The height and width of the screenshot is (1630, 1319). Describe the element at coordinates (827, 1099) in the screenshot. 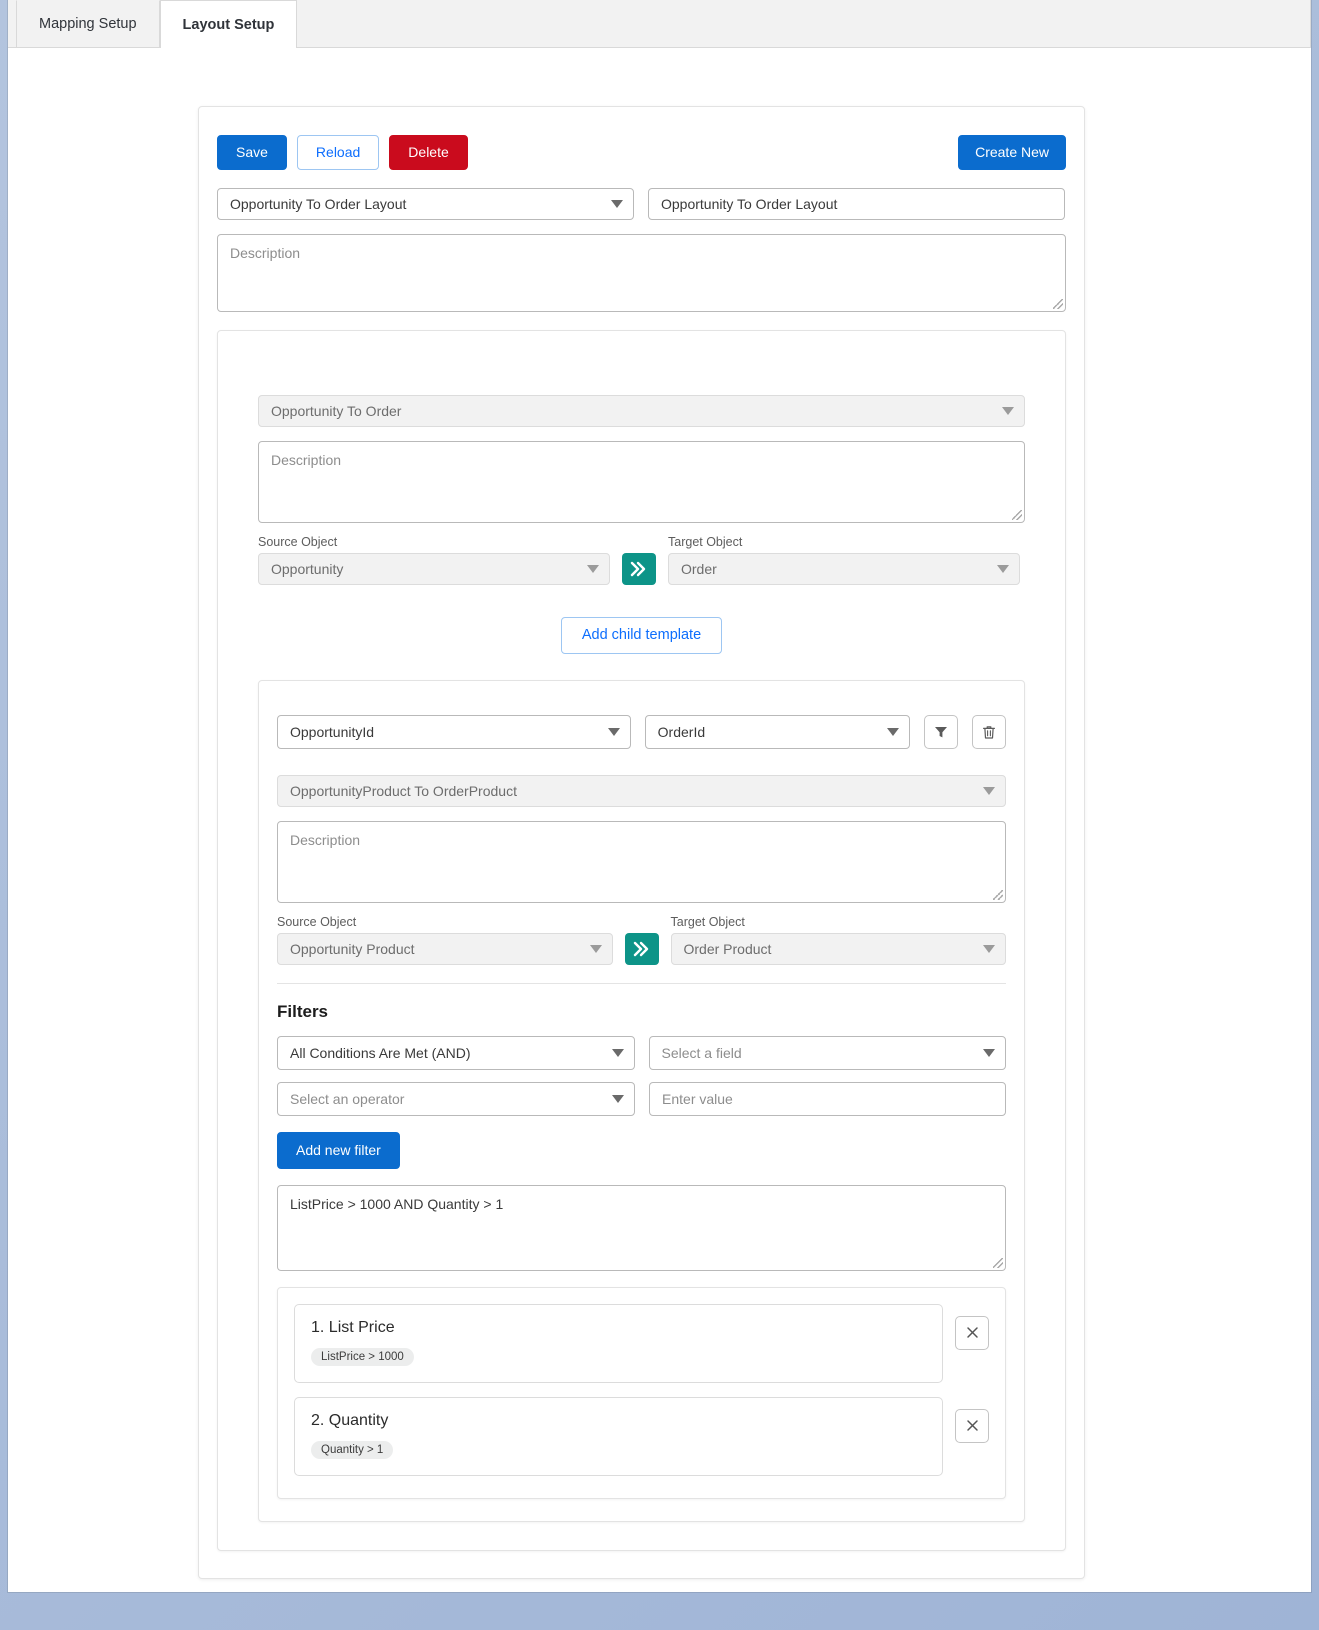

I see `filter-value-input: Enter value` at that location.